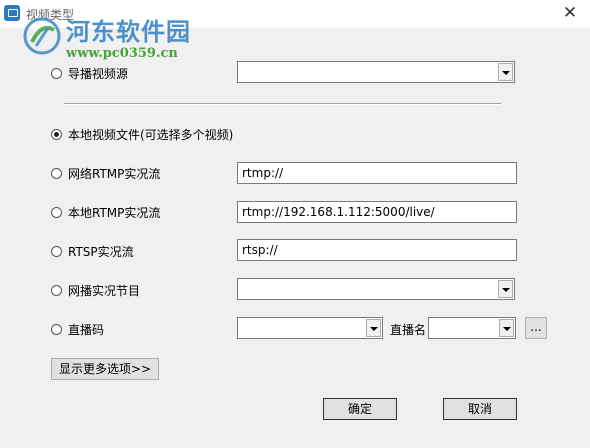 Image resolution: width=590 pixels, height=448 pixels. I want to click on ok-button: 确定, so click(360, 409).